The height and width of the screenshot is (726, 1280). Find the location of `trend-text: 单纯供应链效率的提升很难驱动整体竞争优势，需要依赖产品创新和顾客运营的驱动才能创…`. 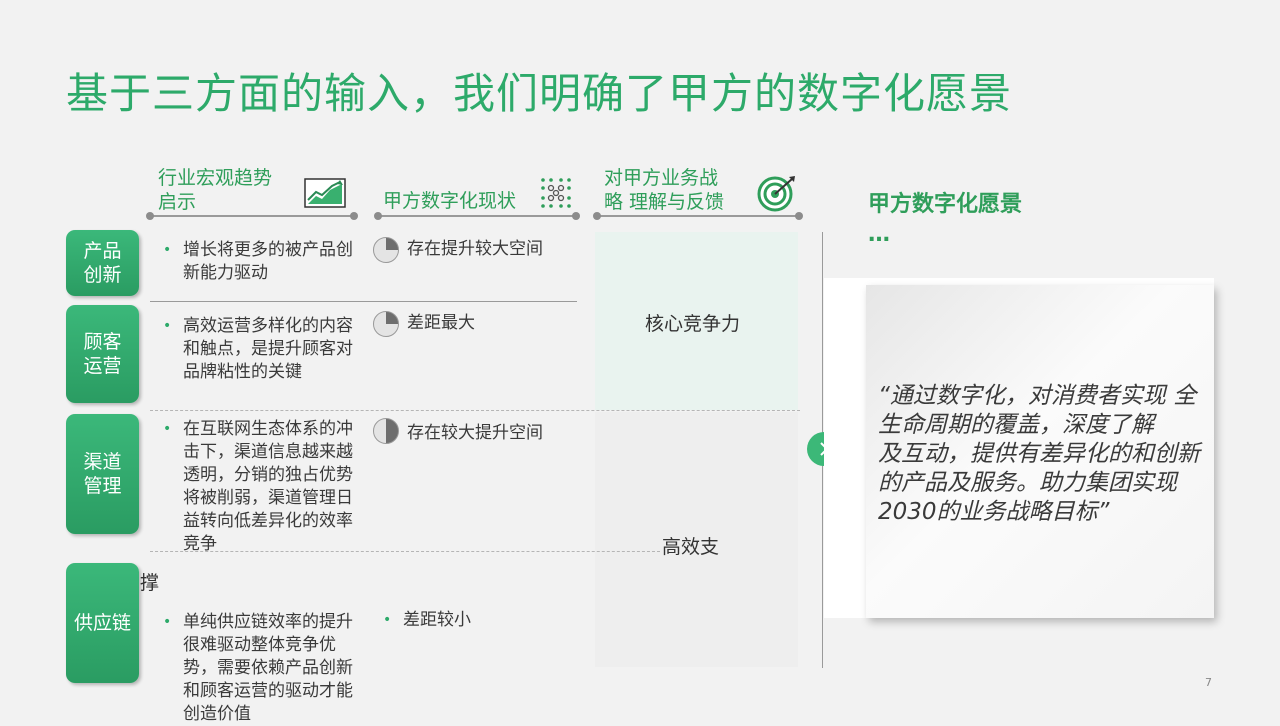

trend-text: 单纯供应链效率的提升很难驱动整体竞争优势，需要依赖产品创新和顾客运营的驱动才能创… is located at coordinates (268, 668).